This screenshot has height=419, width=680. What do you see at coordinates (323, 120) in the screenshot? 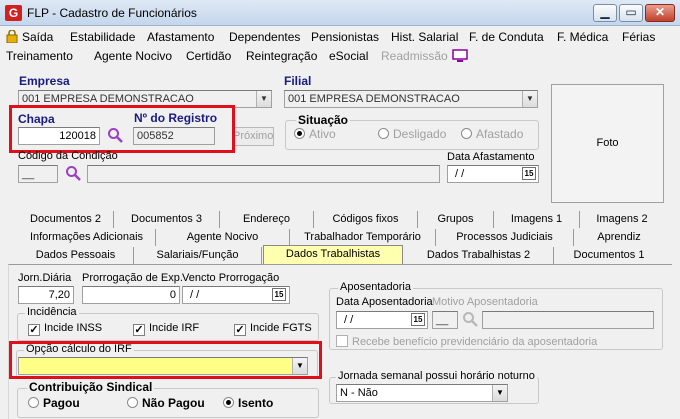
I see `situacao-label: Situação` at bounding box center [323, 120].